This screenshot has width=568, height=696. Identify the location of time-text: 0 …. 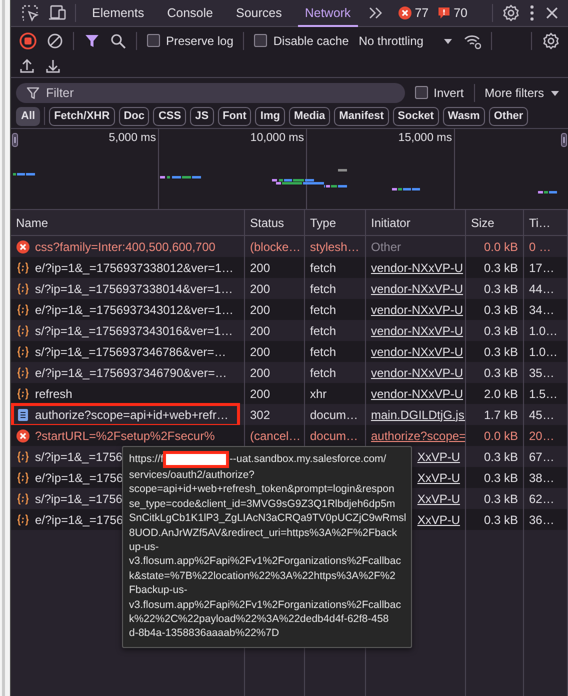
(540, 247).